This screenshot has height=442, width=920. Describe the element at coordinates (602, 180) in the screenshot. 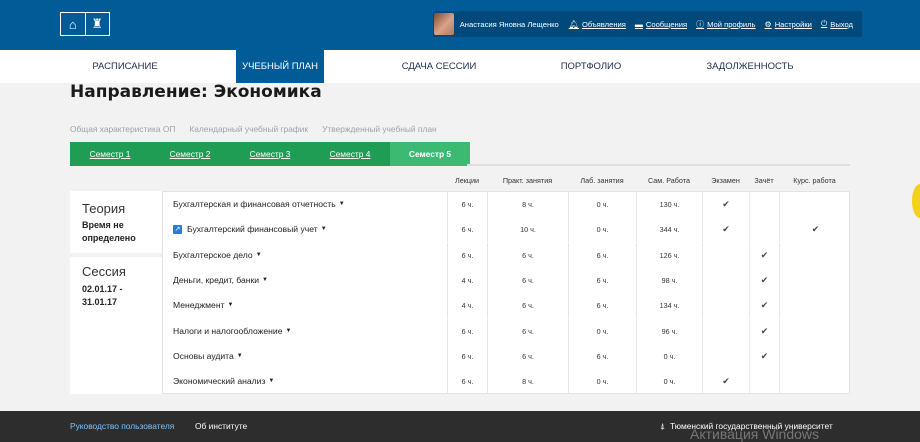

I see `col-lab: Лаб. занятия` at that location.